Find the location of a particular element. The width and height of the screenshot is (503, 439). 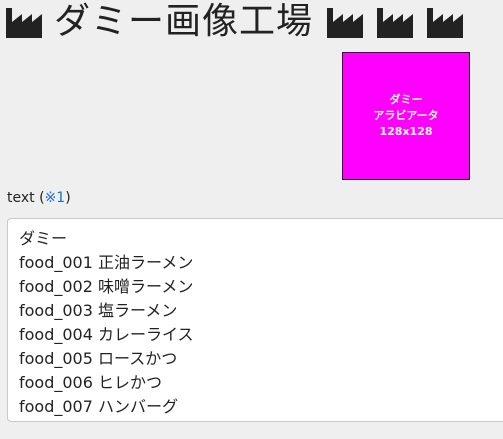

text-field-label: text (※1) is located at coordinates (39, 198).